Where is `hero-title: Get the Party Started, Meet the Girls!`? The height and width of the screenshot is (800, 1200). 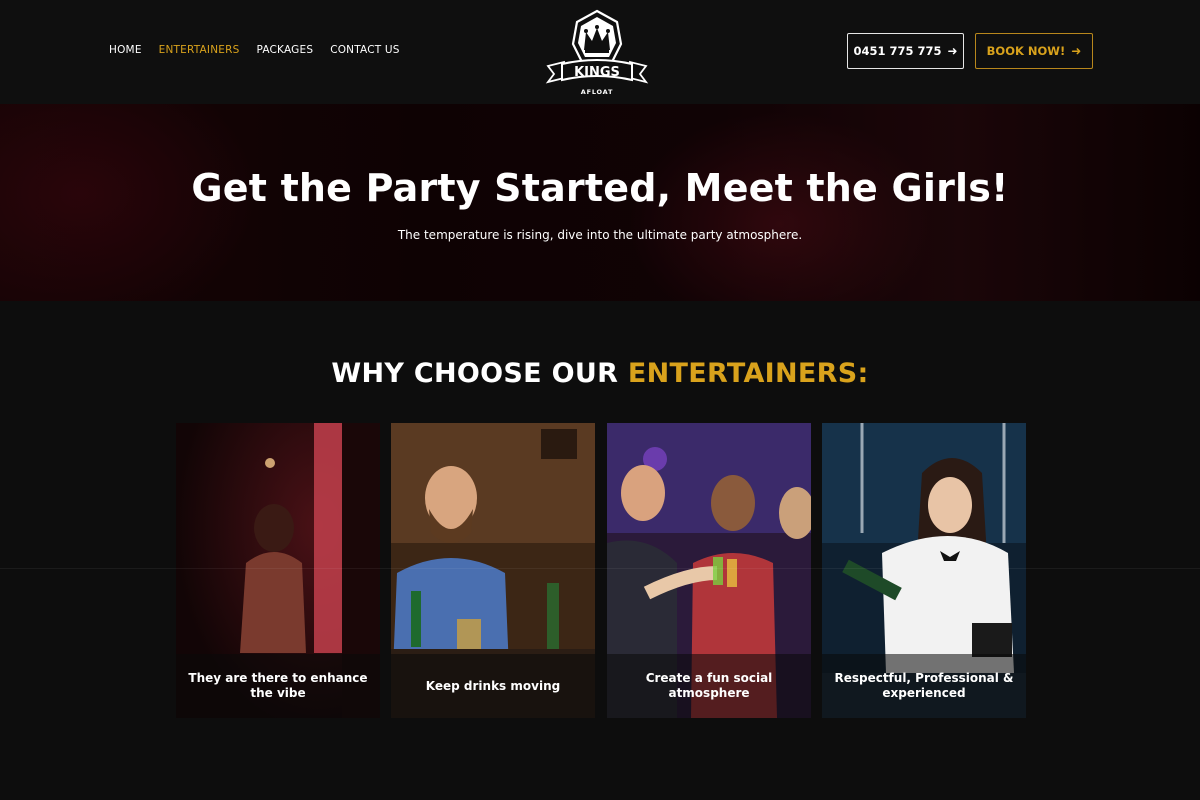
hero-title: Get the Party Started, Meet the Girls! is located at coordinates (600, 188).